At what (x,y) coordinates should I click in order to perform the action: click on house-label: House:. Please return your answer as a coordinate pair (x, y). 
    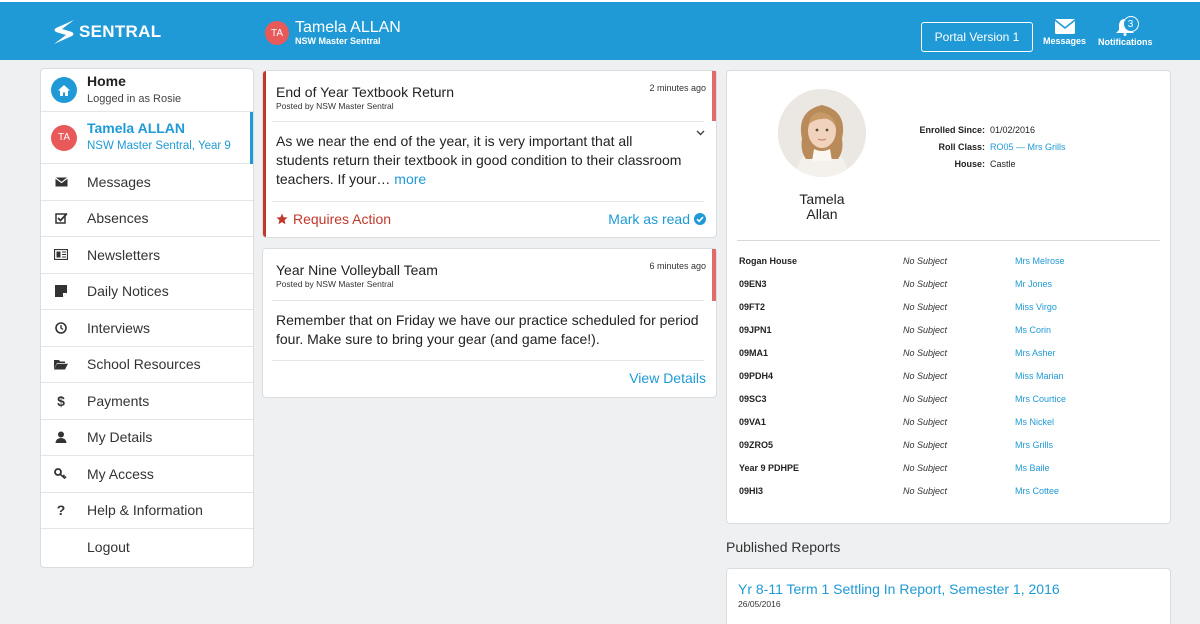
    Looking at the image, I should click on (969, 164).